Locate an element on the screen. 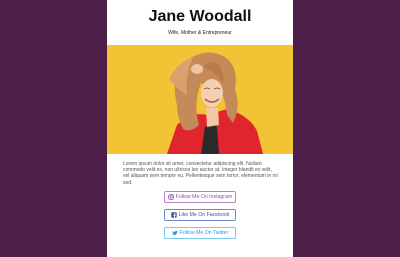 The height and width of the screenshot is (257, 400). follow-twitter-button: Follow Me On Twitter is located at coordinates (200, 233).